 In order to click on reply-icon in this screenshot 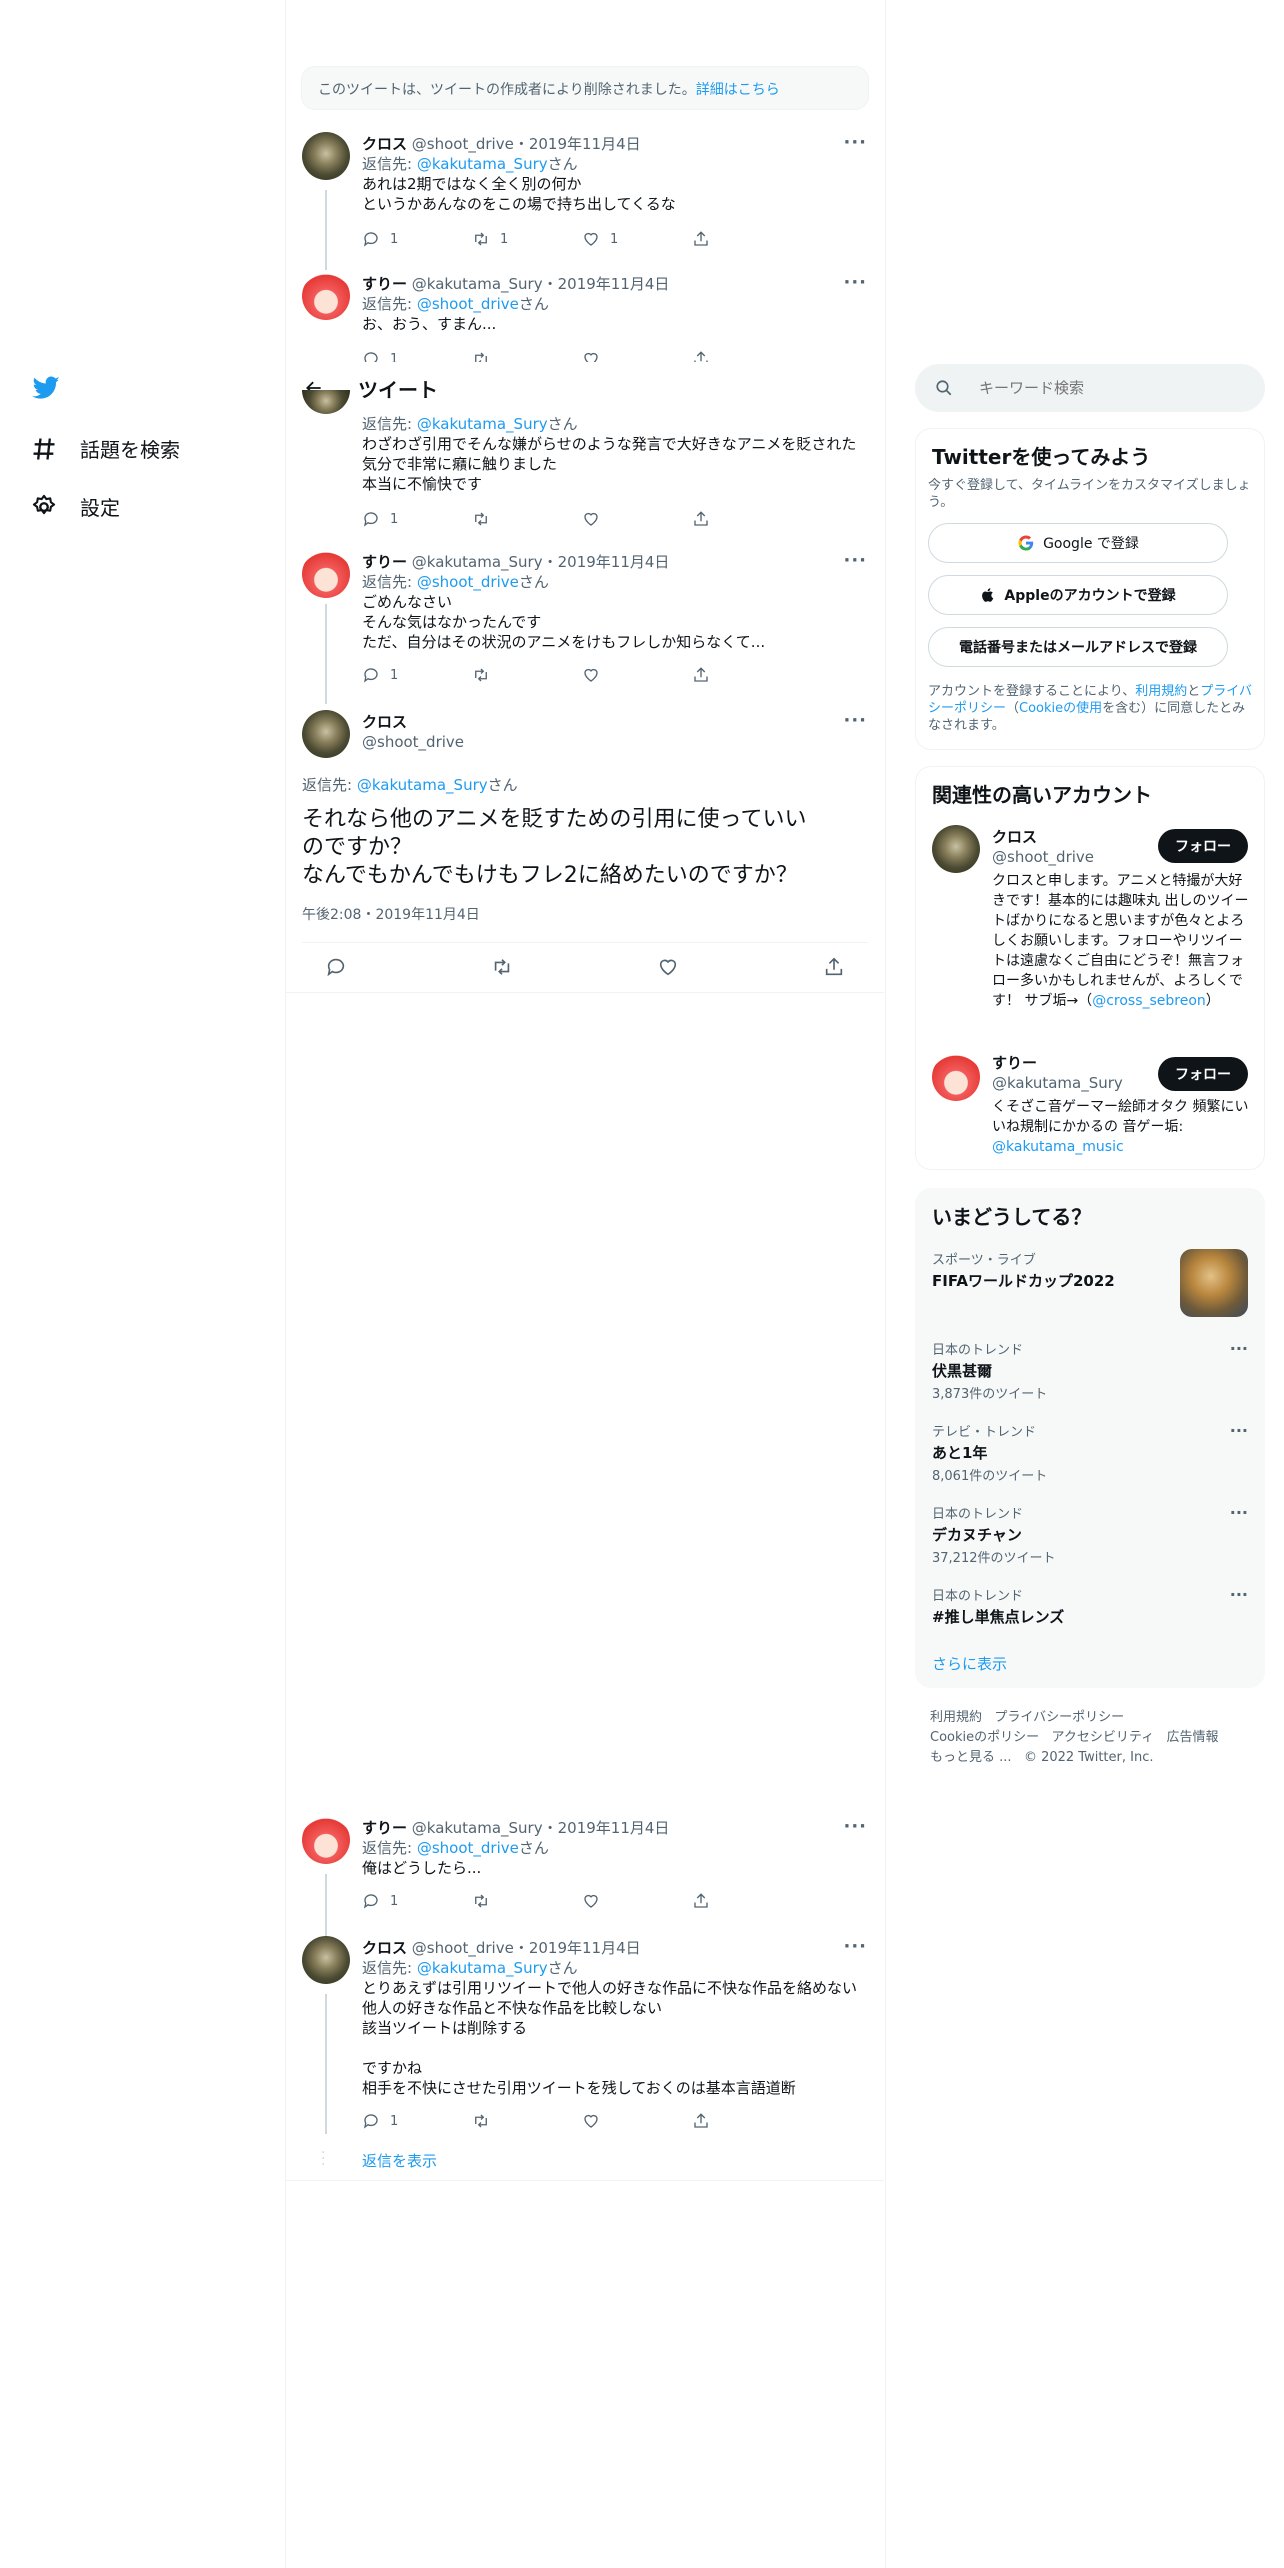, I will do `click(336, 967)`.